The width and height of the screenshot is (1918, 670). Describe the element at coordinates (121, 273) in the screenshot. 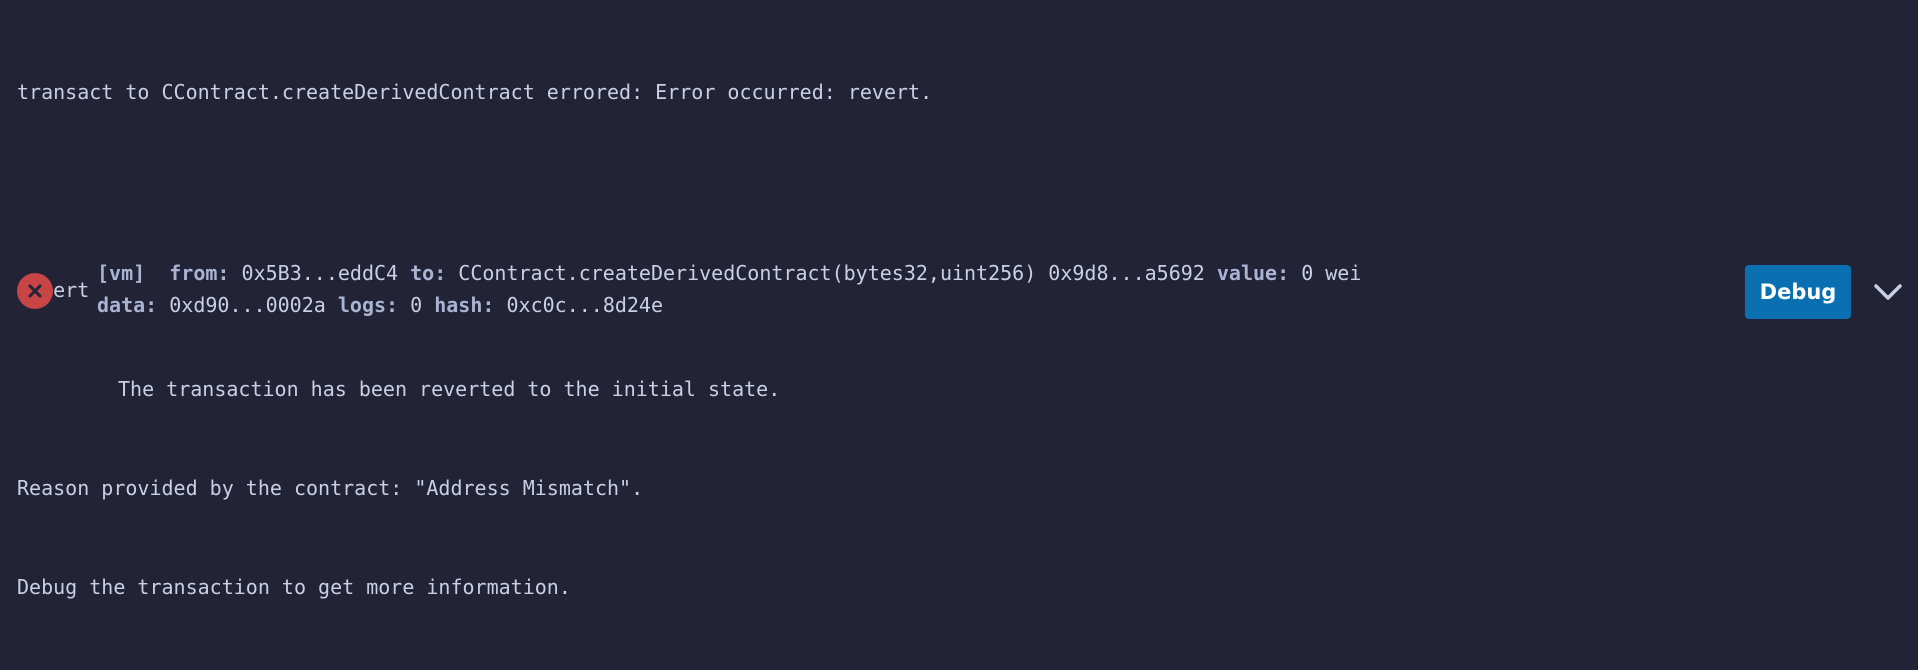

I see `vm-tag: [vm]` at that location.